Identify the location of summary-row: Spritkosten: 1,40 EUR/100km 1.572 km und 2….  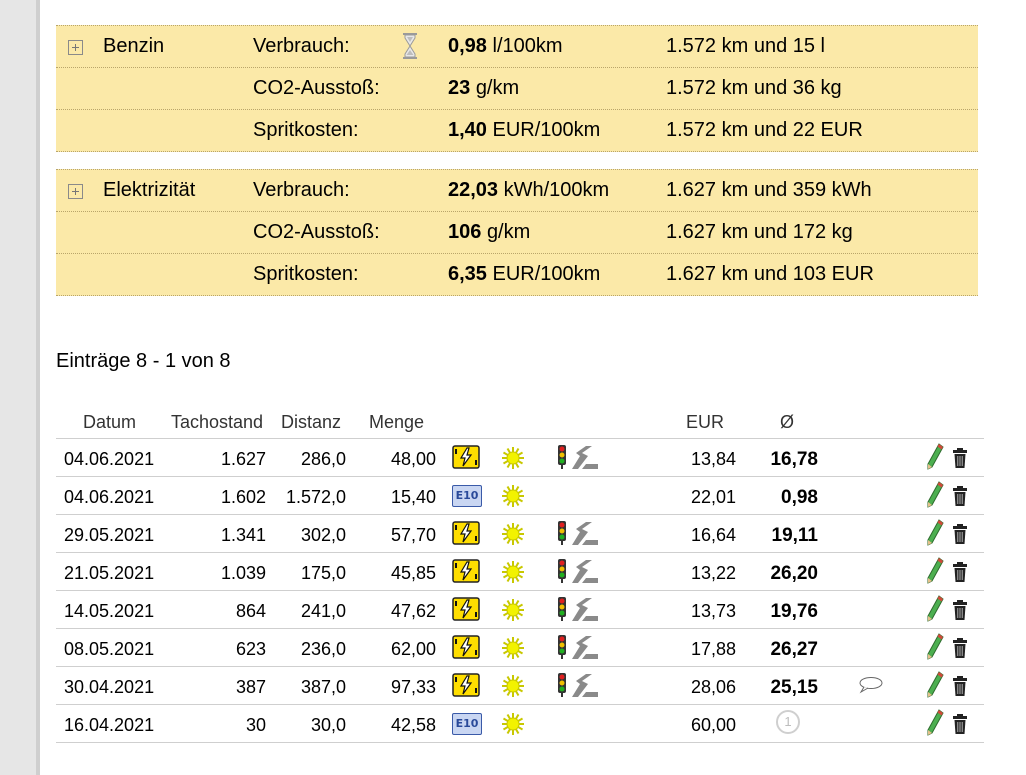
(517, 131).